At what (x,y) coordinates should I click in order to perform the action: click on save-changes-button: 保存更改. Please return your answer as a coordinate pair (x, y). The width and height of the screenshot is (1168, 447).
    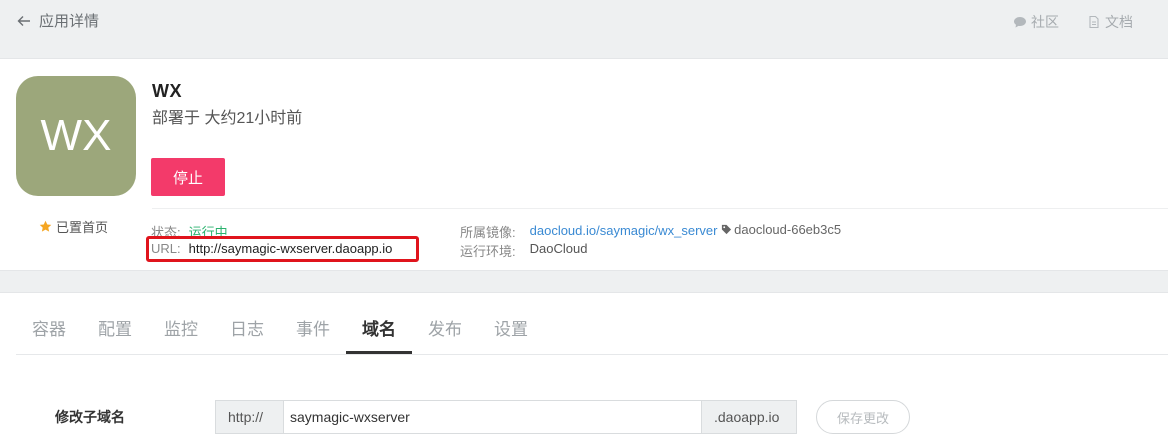
    Looking at the image, I should click on (863, 417).